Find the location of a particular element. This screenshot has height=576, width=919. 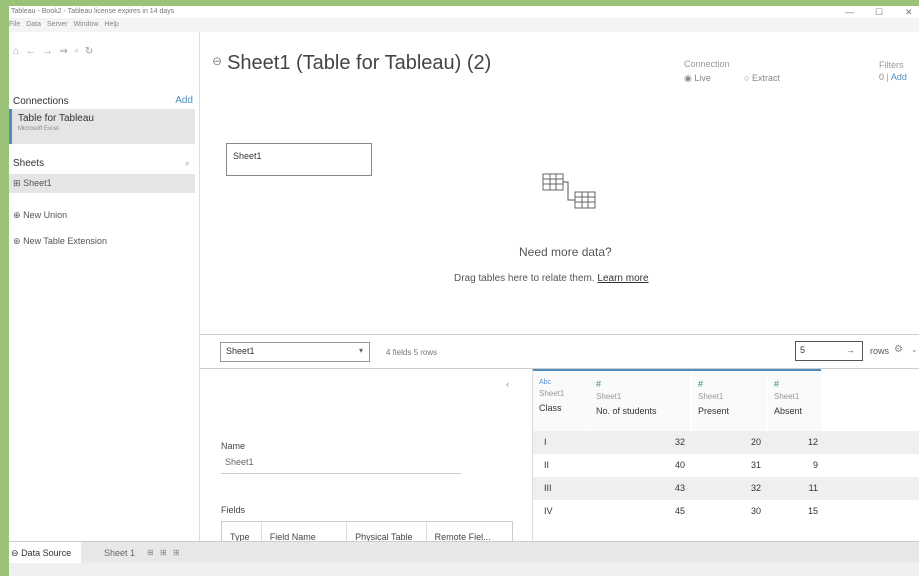

table-row: III 43 32 11 is located at coordinates (726, 488).